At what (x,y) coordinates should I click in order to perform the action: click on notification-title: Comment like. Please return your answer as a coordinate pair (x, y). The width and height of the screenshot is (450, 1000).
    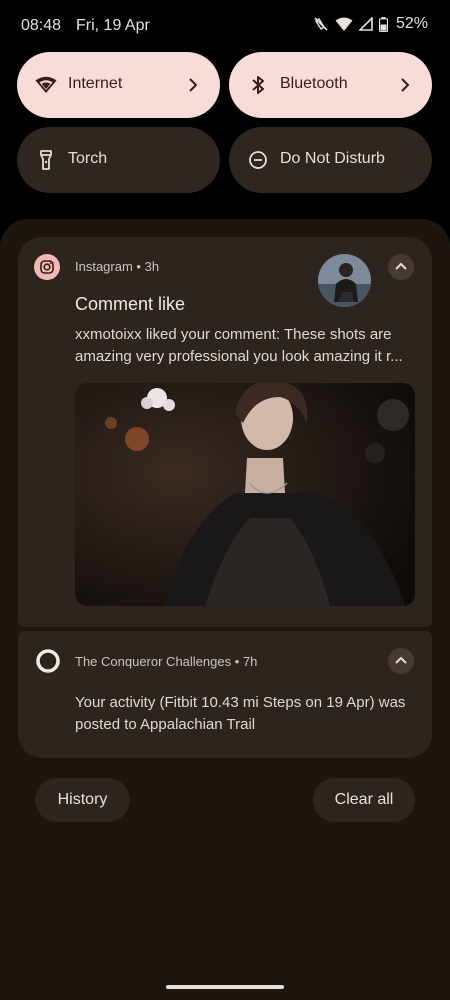
    Looking at the image, I should click on (130, 304).